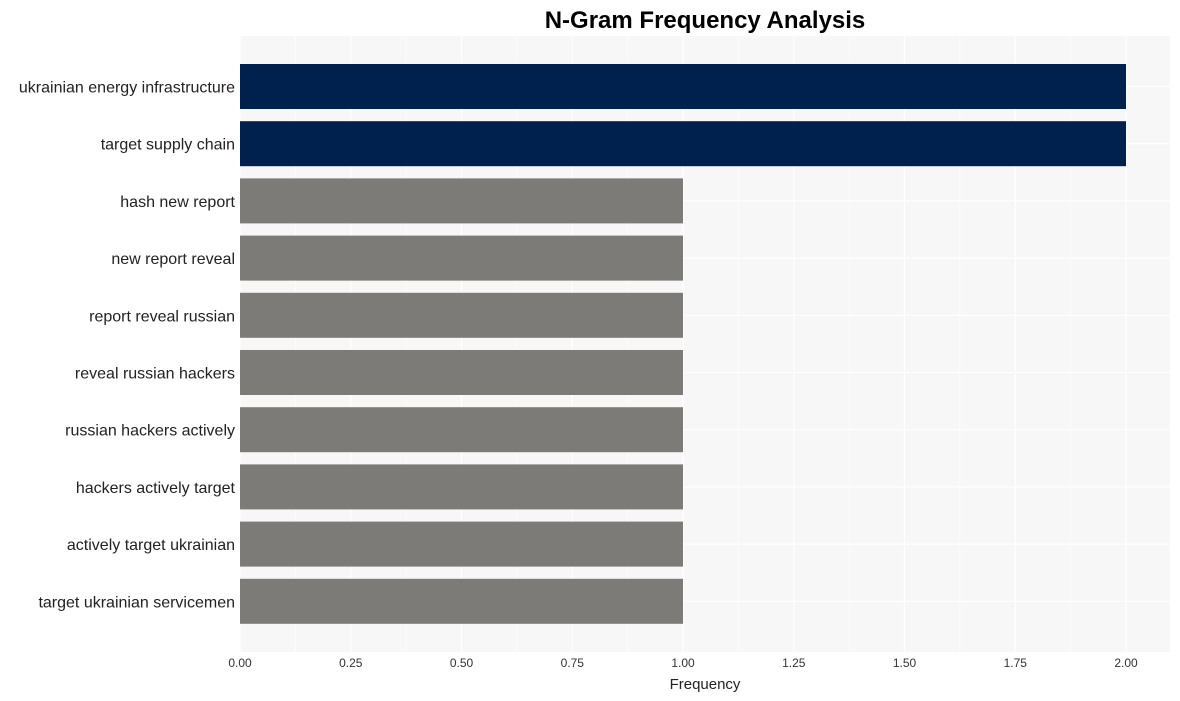 The height and width of the screenshot is (701, 1180). What do you see at coordinates (462, 663) in the screenshot?
I see `x-tick-label: 0.50` at bounding box center [462, 663].